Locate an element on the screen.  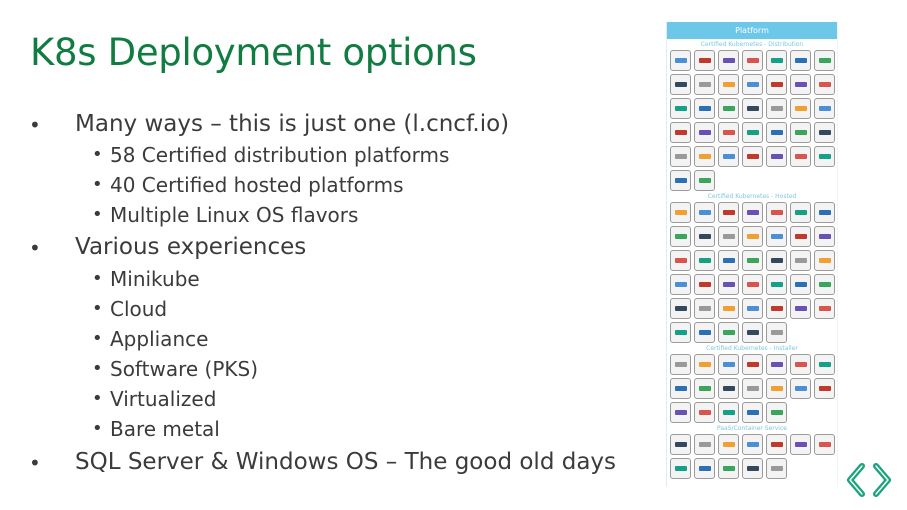
section-title: PaaS/Container Service is located at coordinates (752, 428).